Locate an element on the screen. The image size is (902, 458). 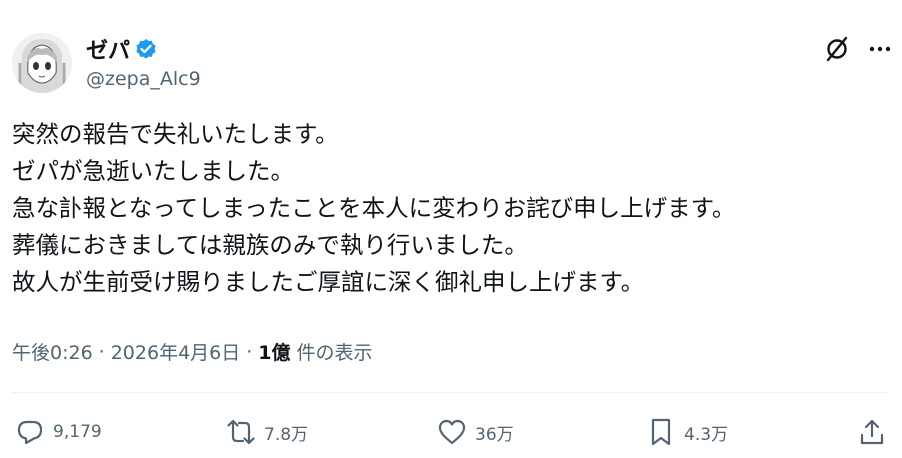
view-count: 1億 is located at coordinates (274, 351).